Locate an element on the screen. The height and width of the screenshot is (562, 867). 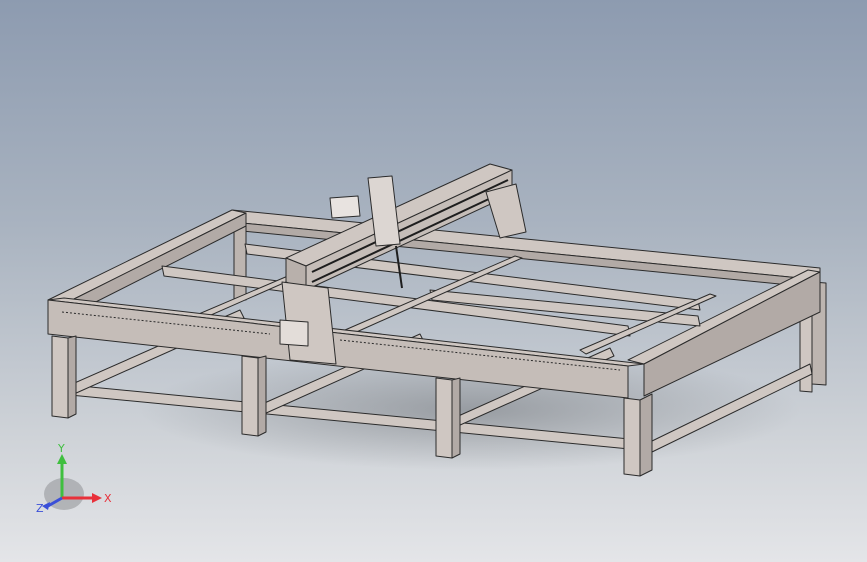
leg-front-mid1-side is located at coordinates (262, 396).